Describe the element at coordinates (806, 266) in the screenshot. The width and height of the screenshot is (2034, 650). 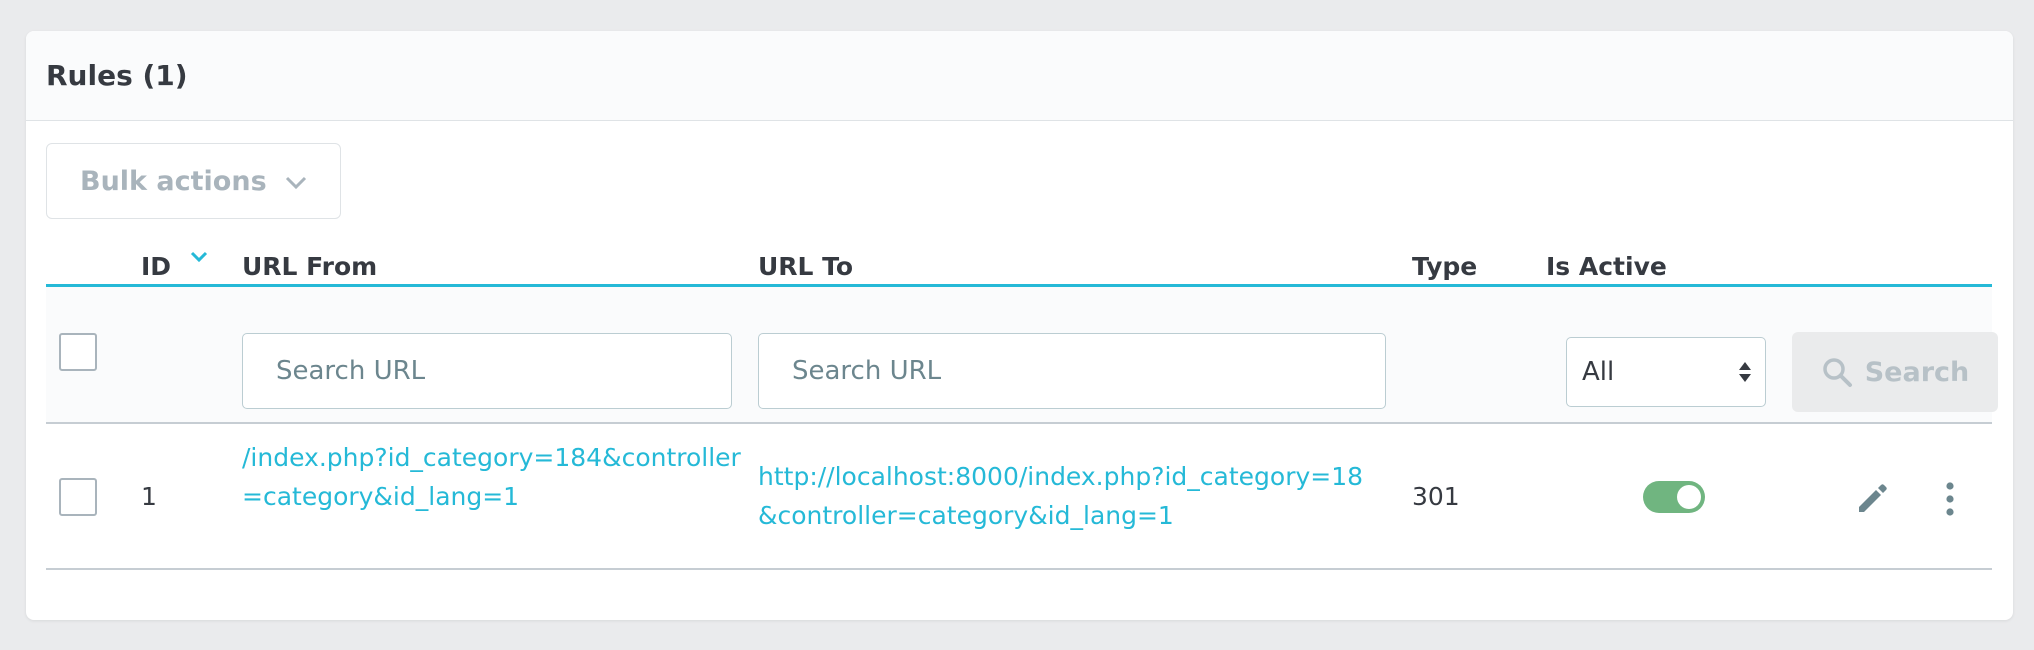
I see `column-header-url-to: URL To` at that location.